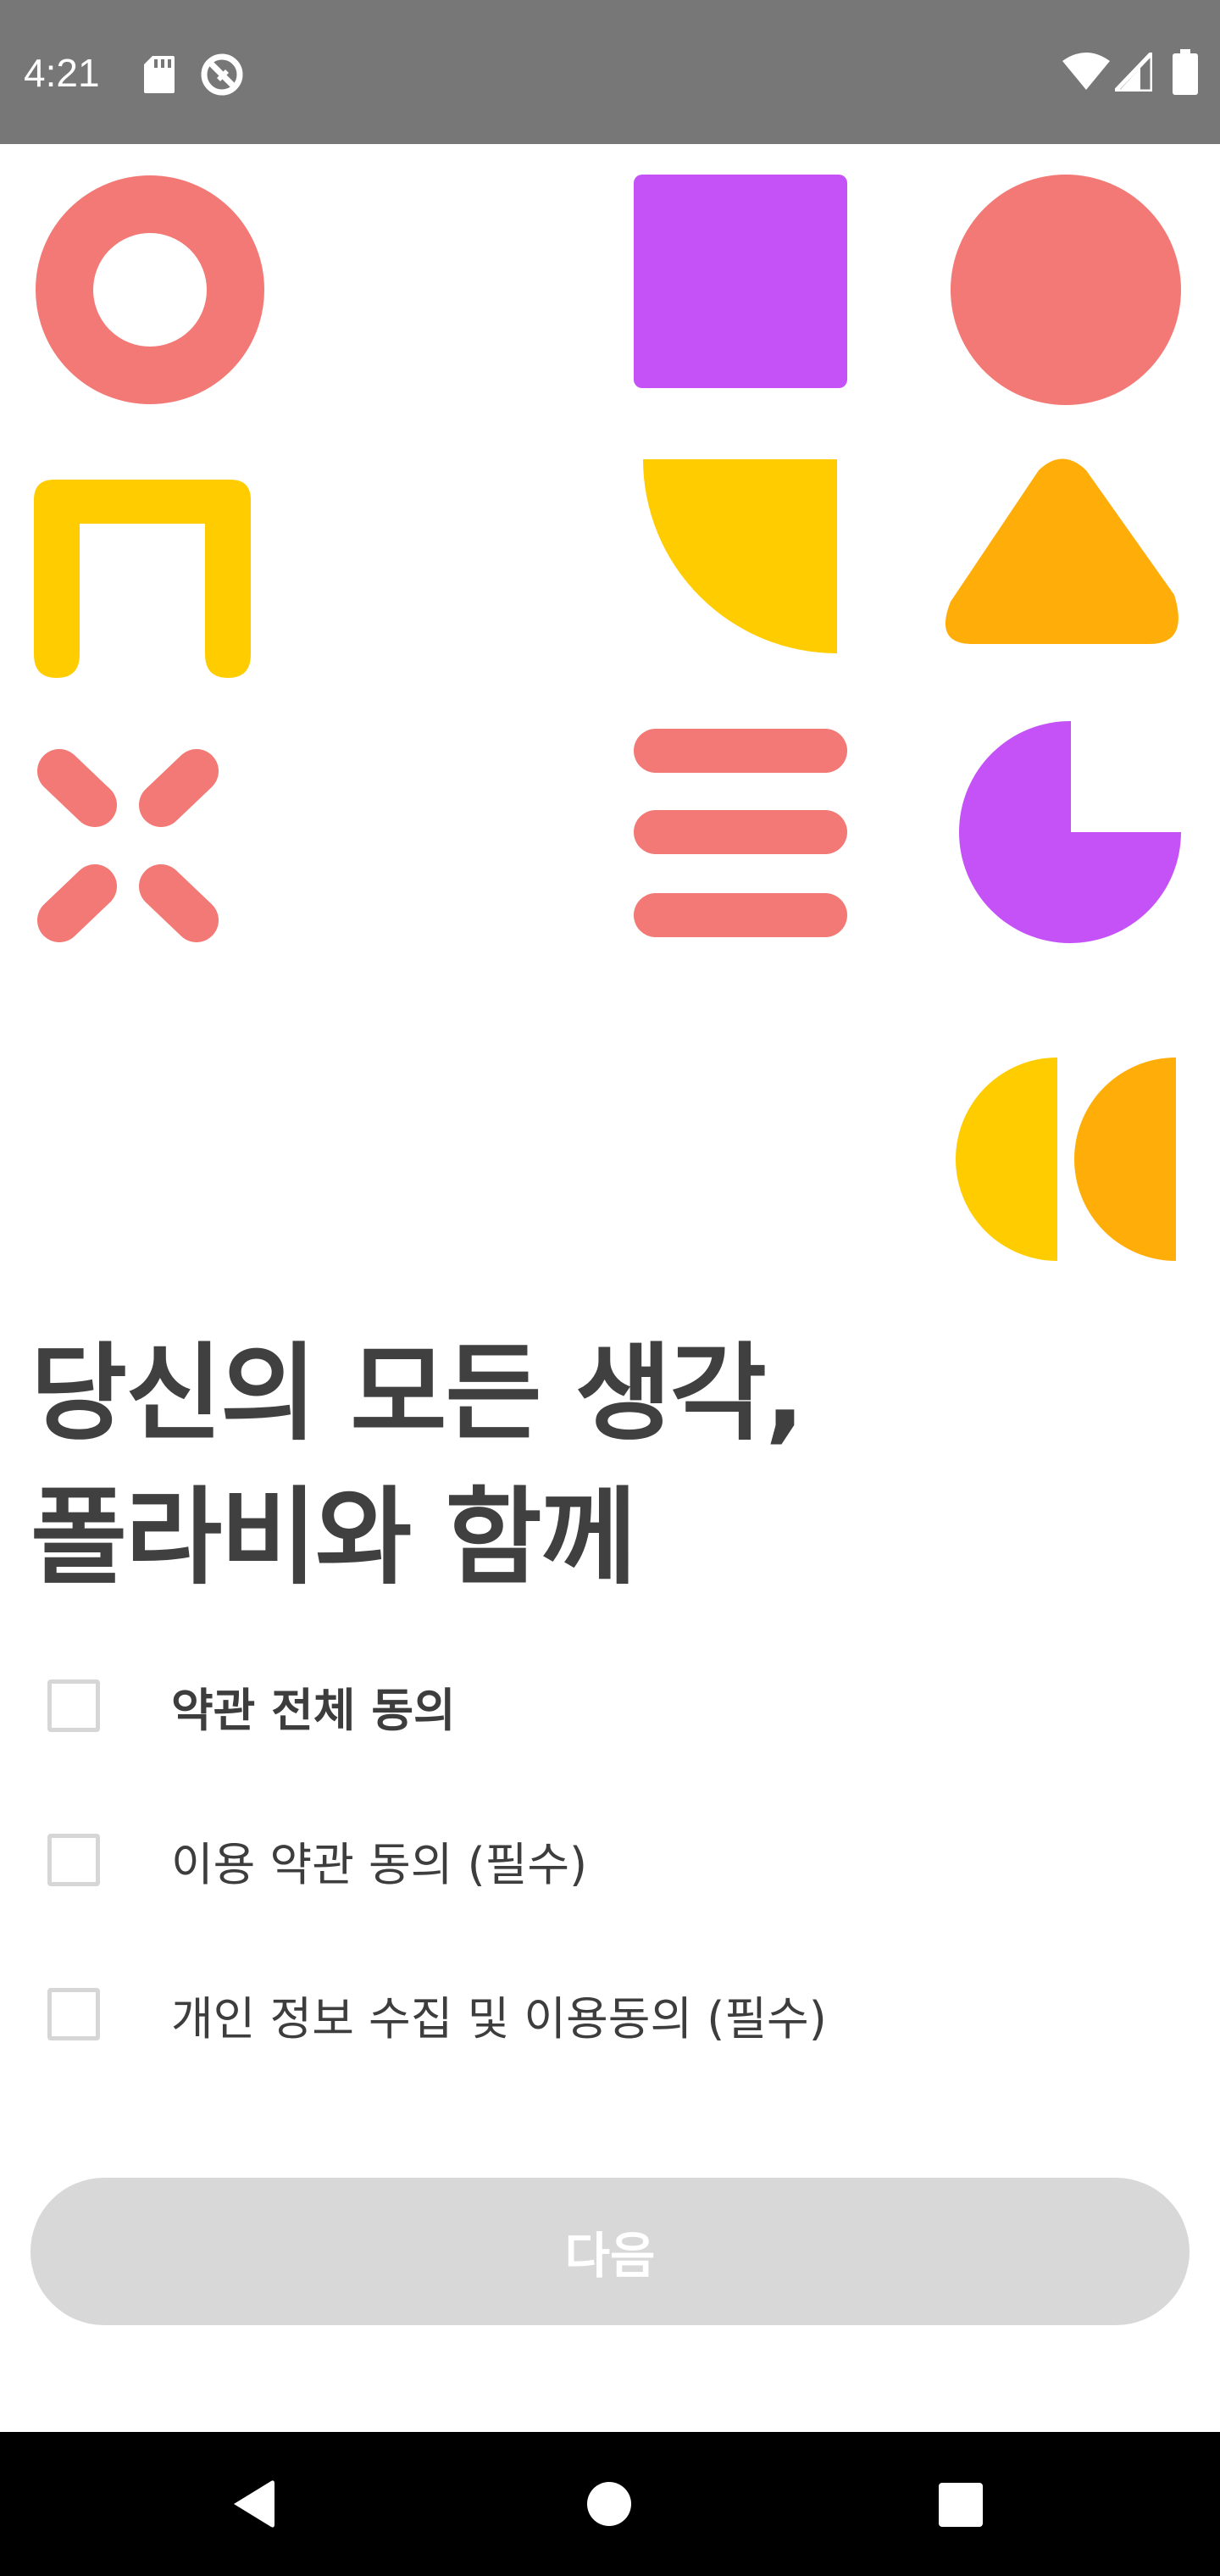 The height and width of the screenshot is (2576, 1220). I want to click on status-bar: 4:21, so click(610, 72).